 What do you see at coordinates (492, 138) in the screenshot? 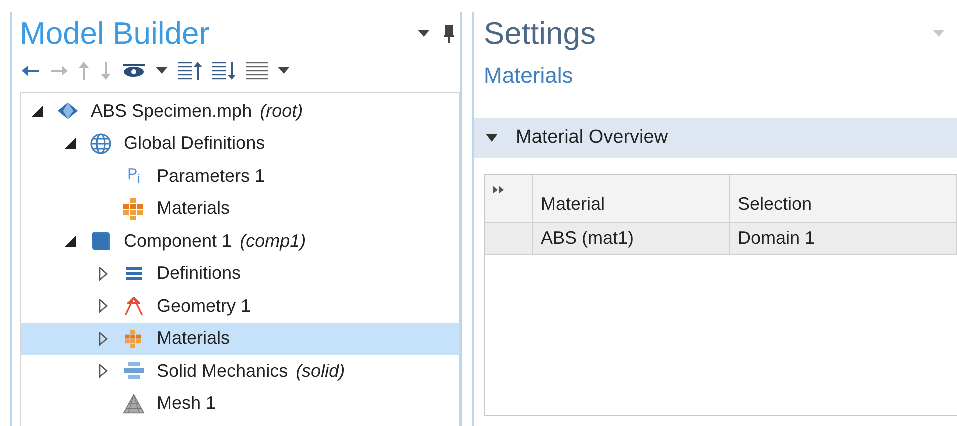
I see `expanded-caret-icon` at bounding box center [492, 138].